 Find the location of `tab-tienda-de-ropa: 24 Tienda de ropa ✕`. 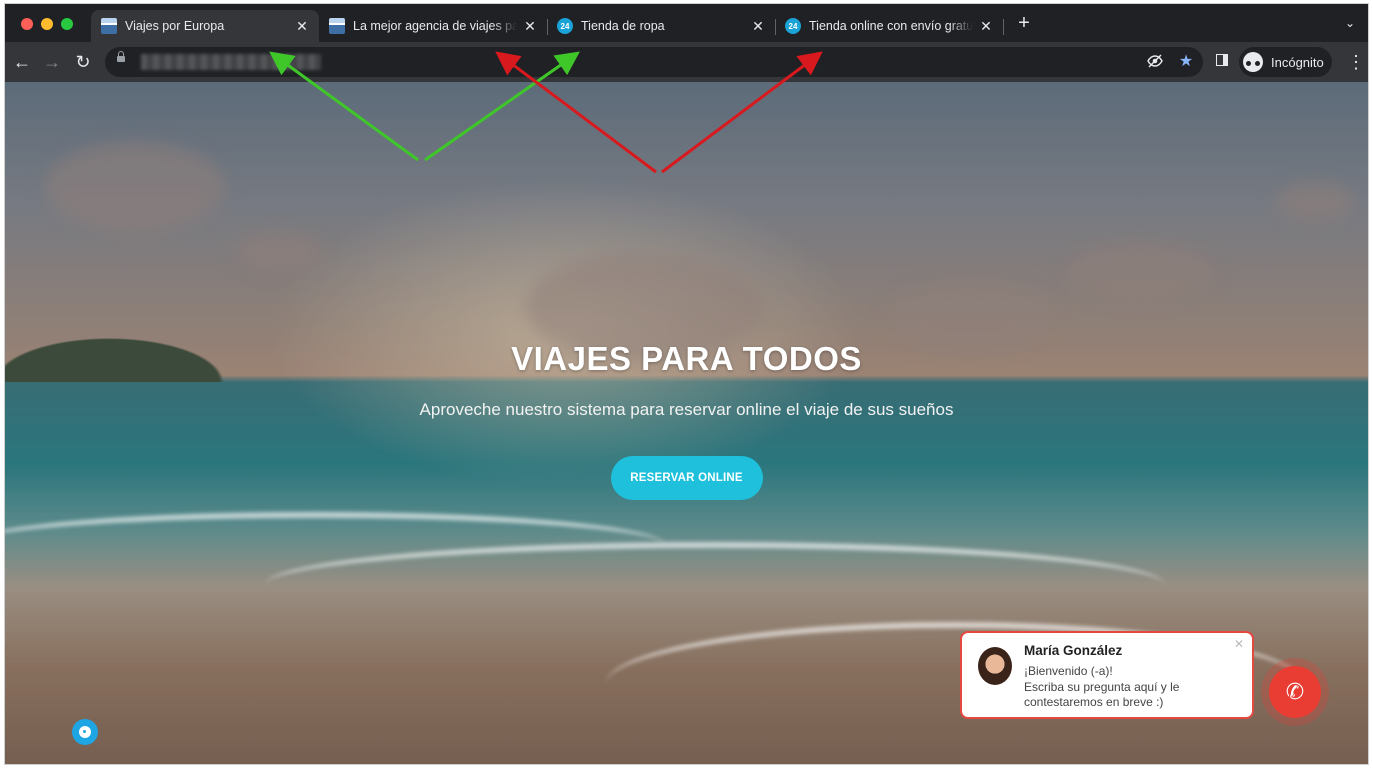

tab-tienda-de-ropa: 24 Tienda de ropa ✕ is located at coordinates (661, 26).